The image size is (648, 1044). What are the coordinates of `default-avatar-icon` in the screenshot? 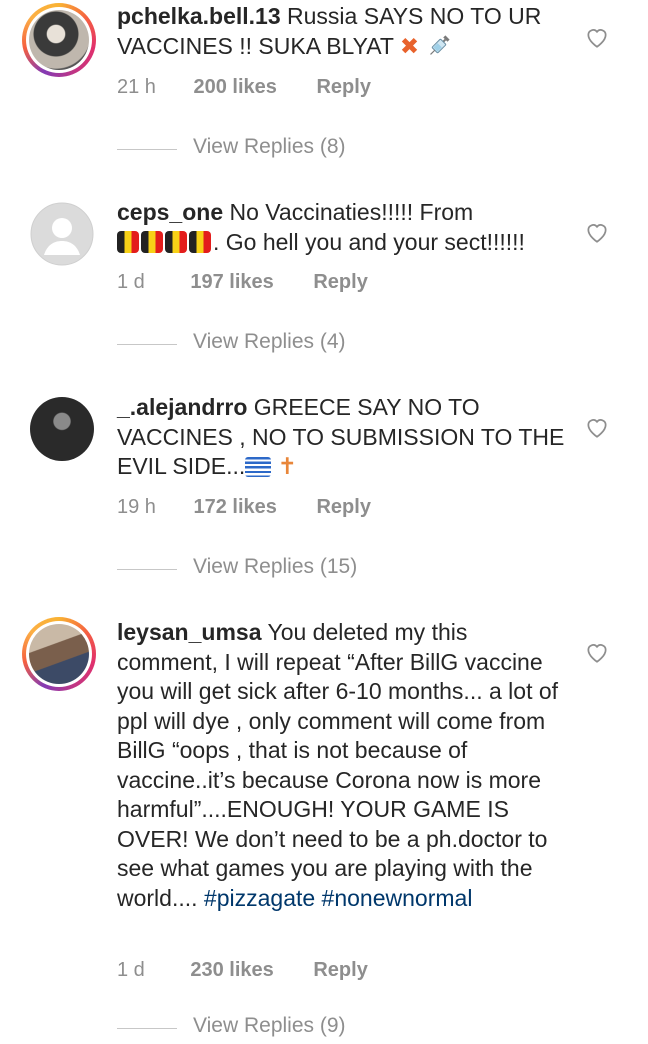 It's located at (62, 234).